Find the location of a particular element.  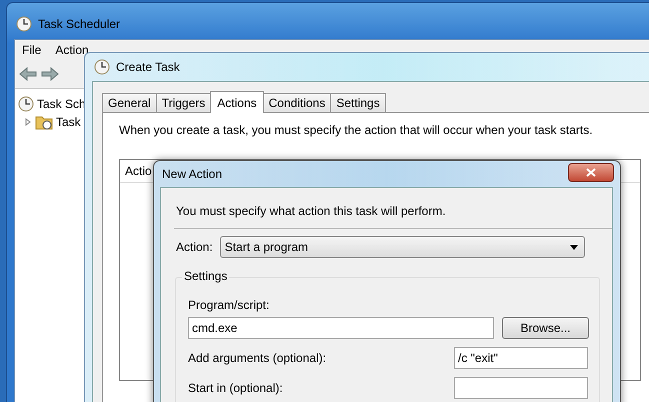

folder-clock-icon is located at coordinates (44, 122).